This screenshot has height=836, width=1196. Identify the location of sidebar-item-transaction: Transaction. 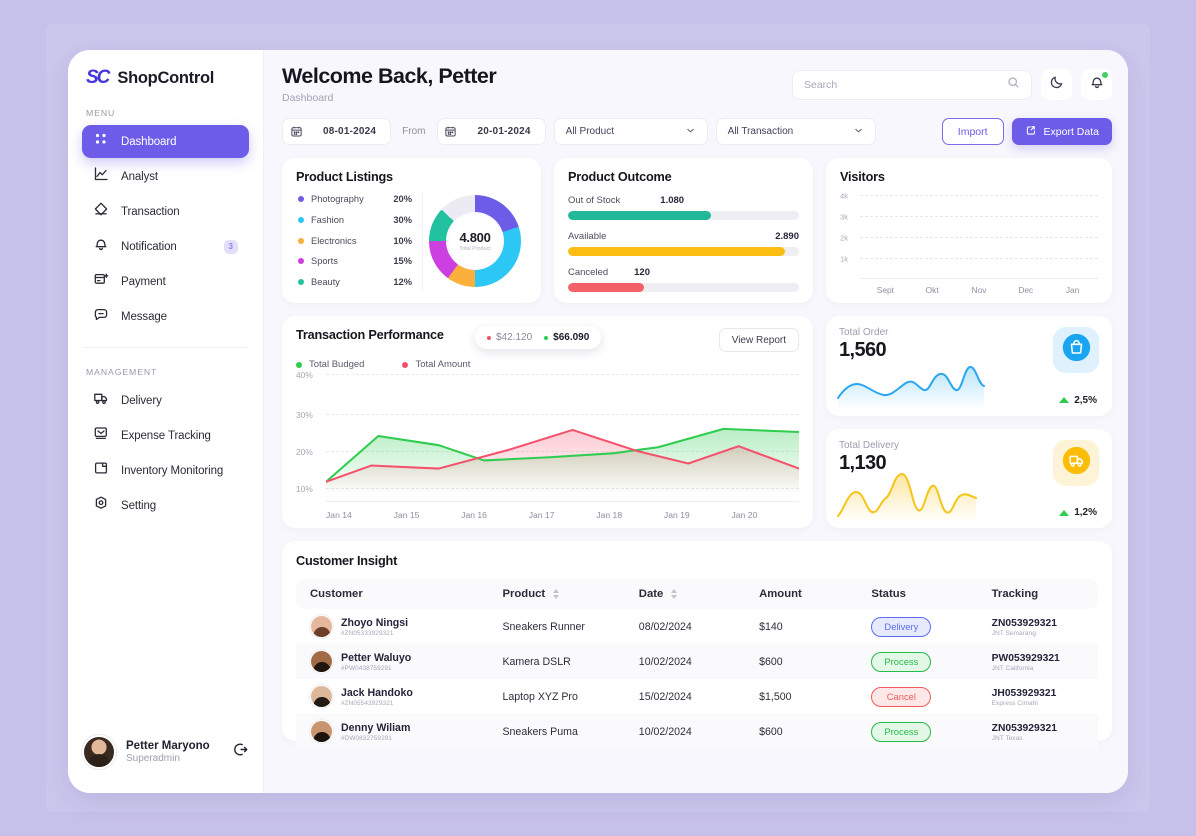
(165, 211).